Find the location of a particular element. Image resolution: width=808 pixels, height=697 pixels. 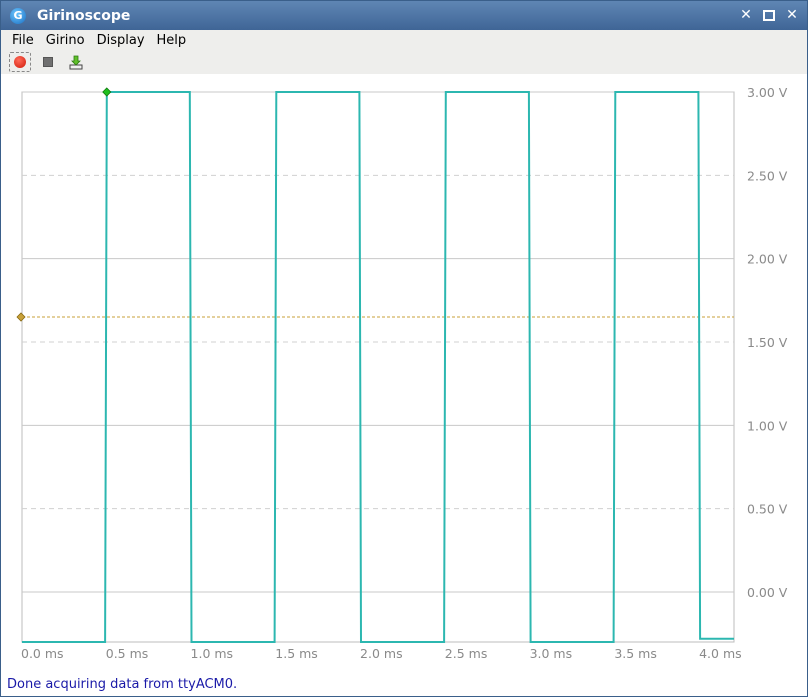

y-tick-label: 1.50 V is located at coordinates (767, 342).